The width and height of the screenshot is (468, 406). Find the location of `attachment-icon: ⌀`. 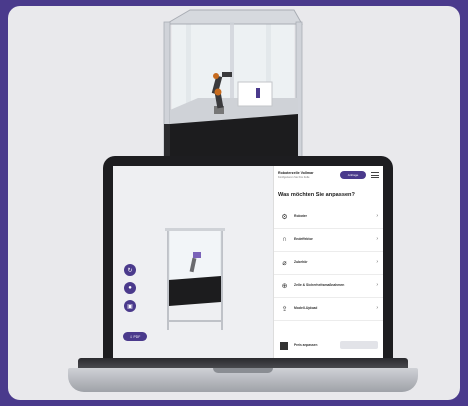

attachment-icon: ⌀ is located at coordinates (284, 263).